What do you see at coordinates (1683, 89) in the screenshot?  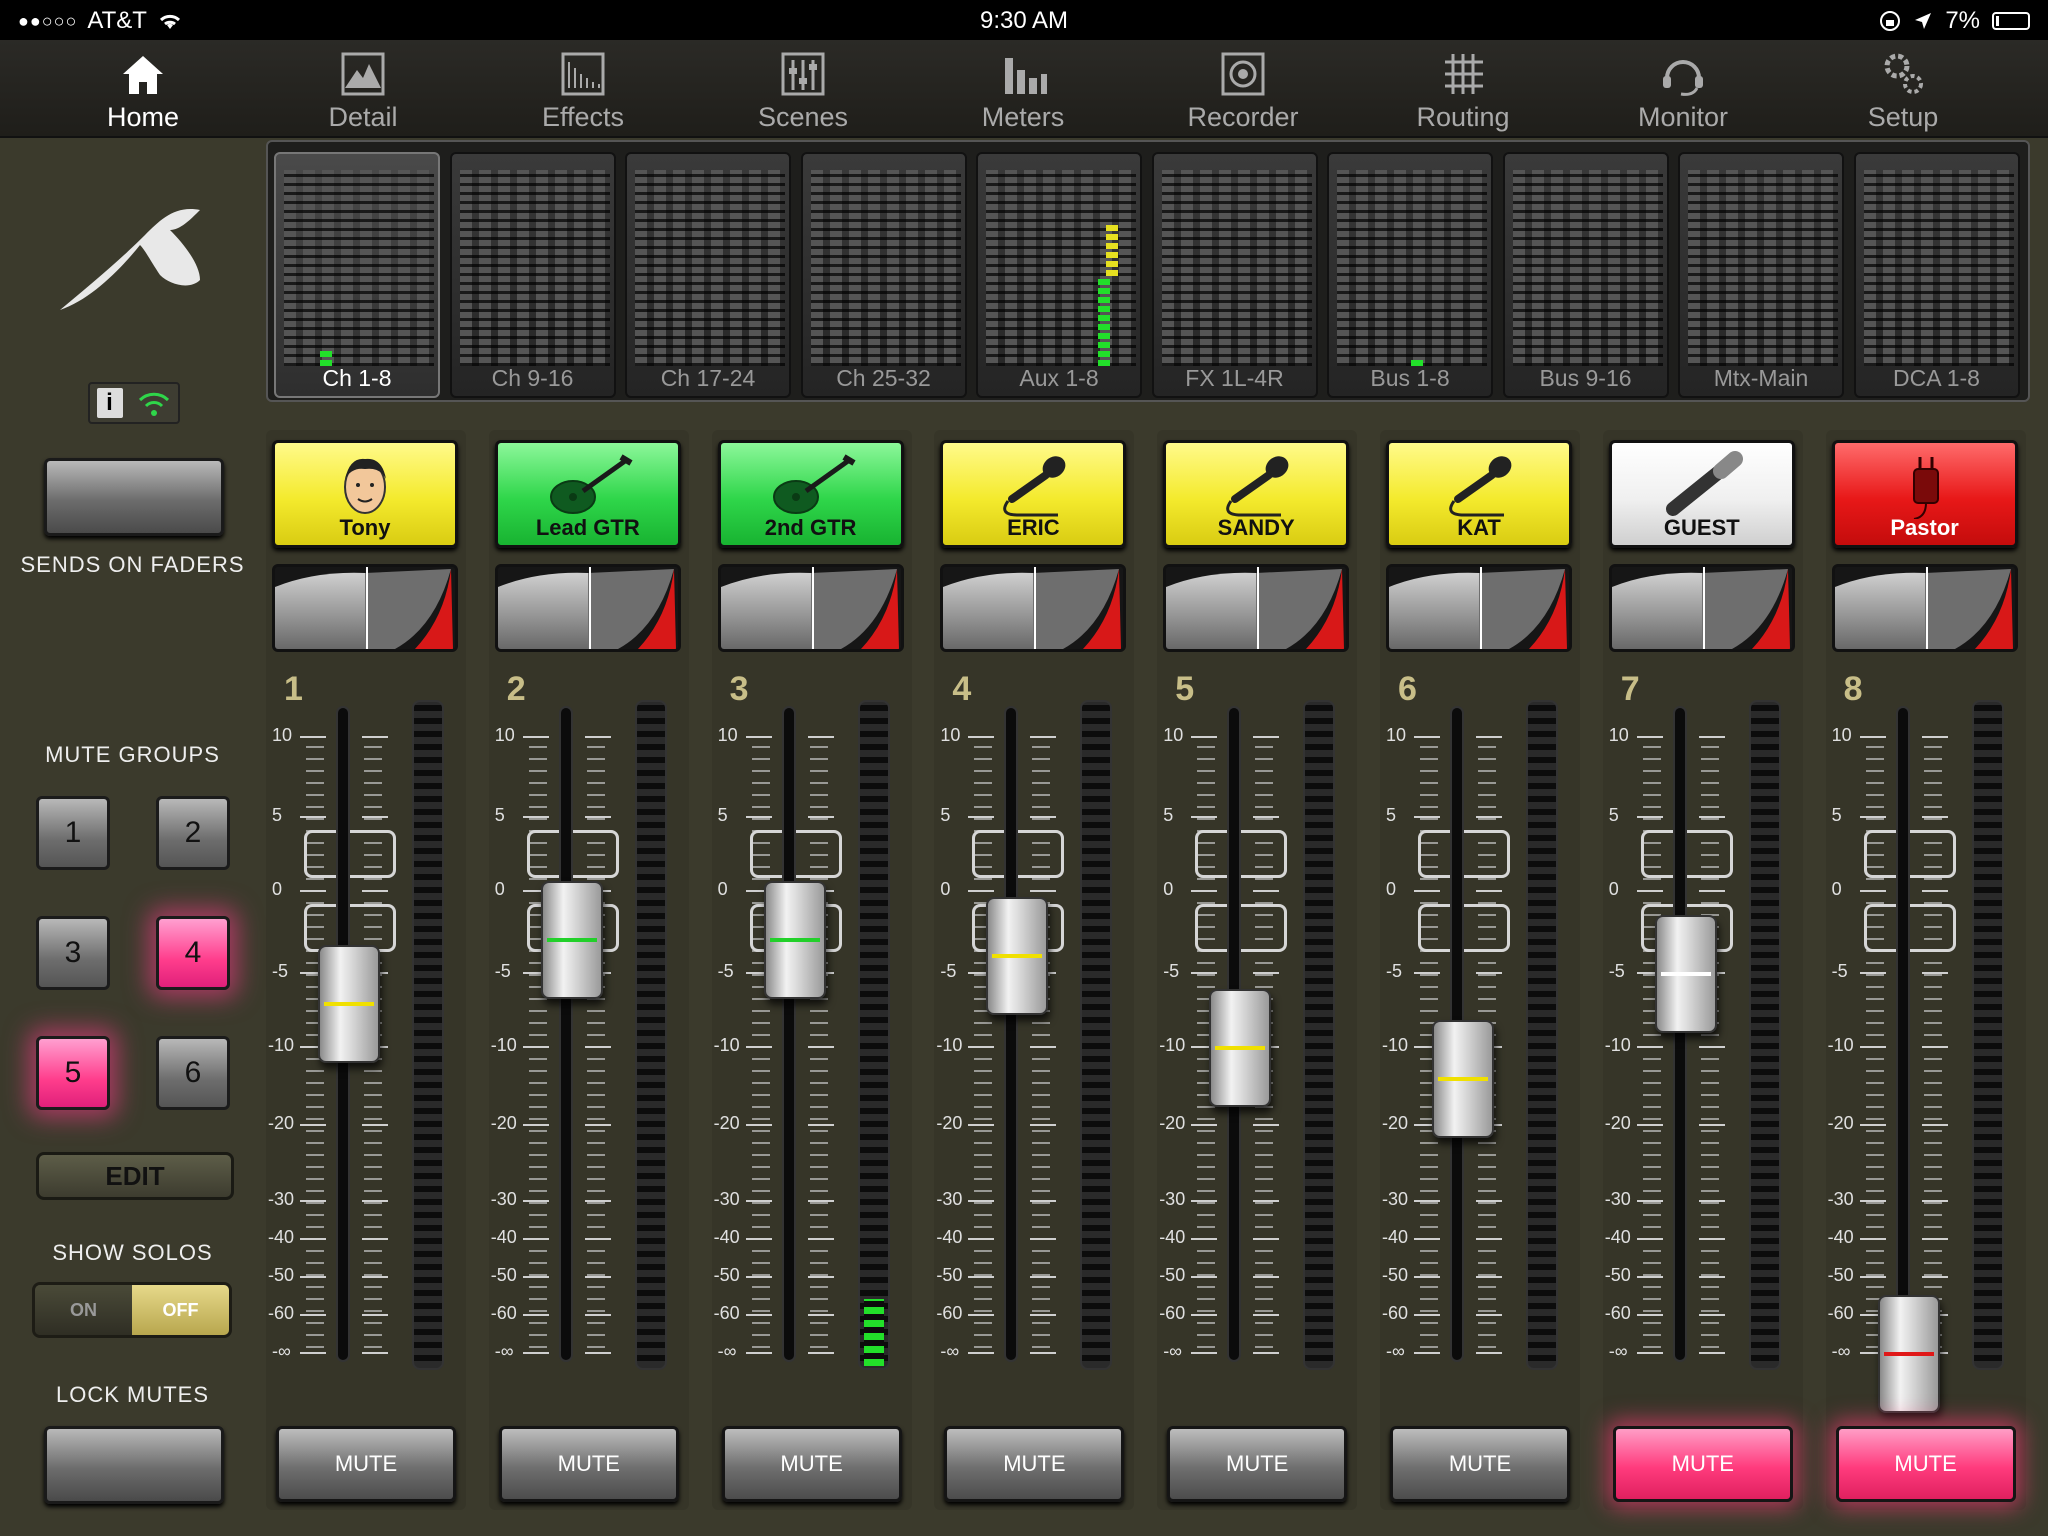 I see `tab-monitor: Monitor` at bounding box center [1683, 89].